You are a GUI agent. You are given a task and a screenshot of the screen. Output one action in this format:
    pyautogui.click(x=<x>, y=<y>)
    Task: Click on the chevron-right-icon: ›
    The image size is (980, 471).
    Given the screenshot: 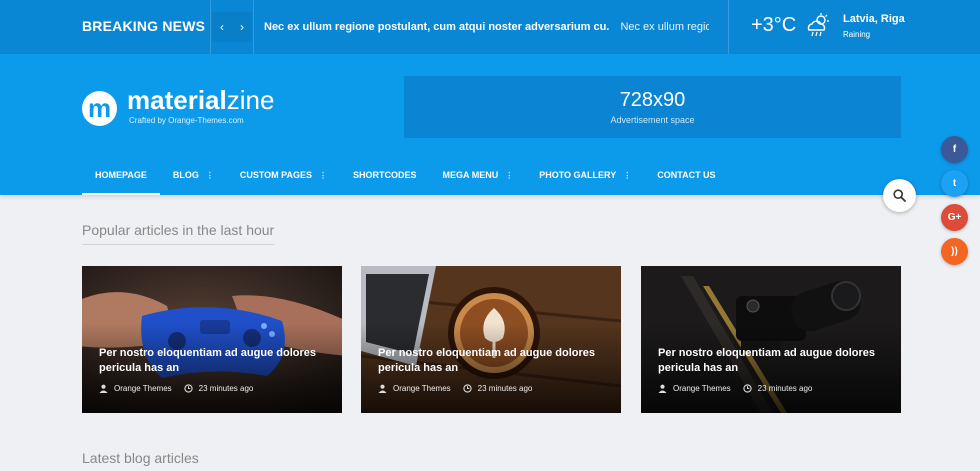 What is the action you would take?
    pyautogui.click(x=242, y=27)
    